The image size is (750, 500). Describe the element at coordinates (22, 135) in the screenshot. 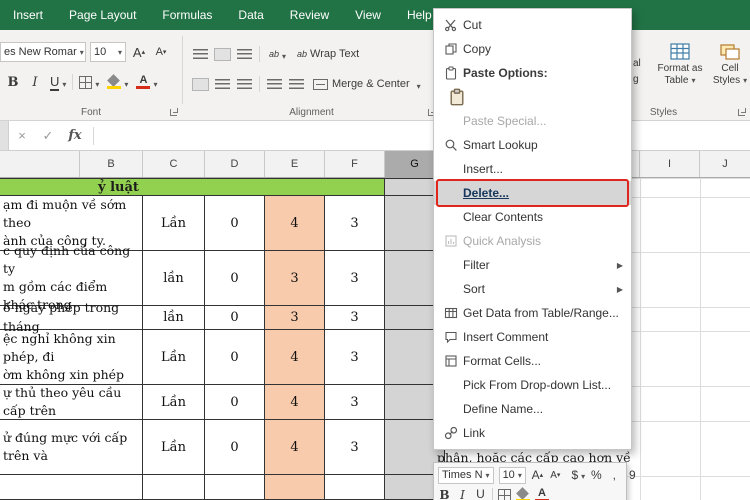

I see `cancel-icon: ×` at that location.